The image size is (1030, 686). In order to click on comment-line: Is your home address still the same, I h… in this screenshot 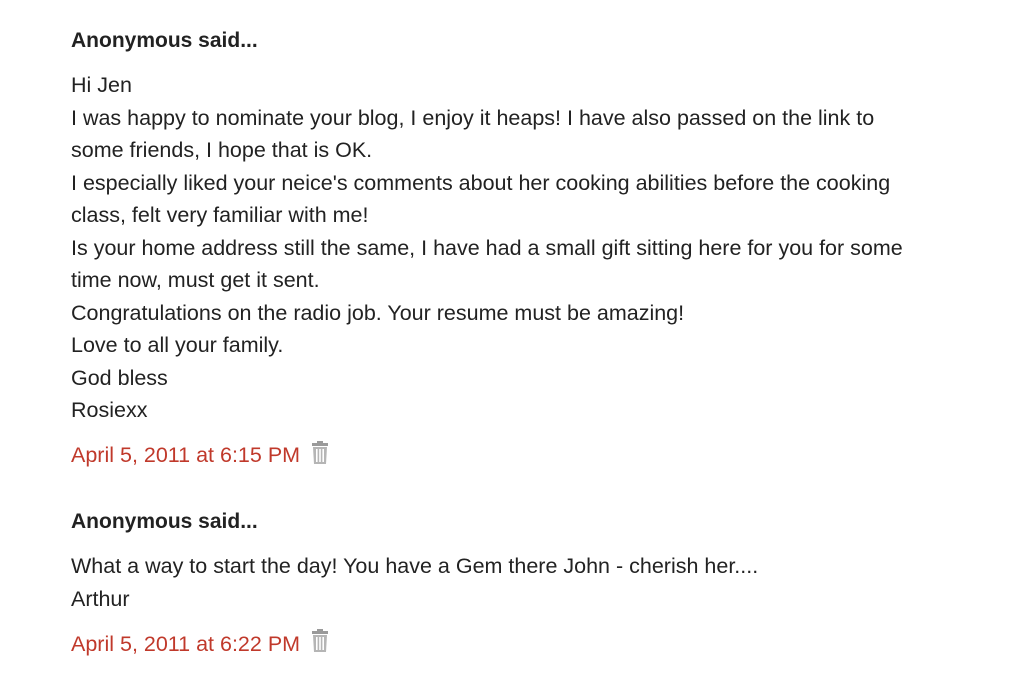, I will do `click(487, 247)`.